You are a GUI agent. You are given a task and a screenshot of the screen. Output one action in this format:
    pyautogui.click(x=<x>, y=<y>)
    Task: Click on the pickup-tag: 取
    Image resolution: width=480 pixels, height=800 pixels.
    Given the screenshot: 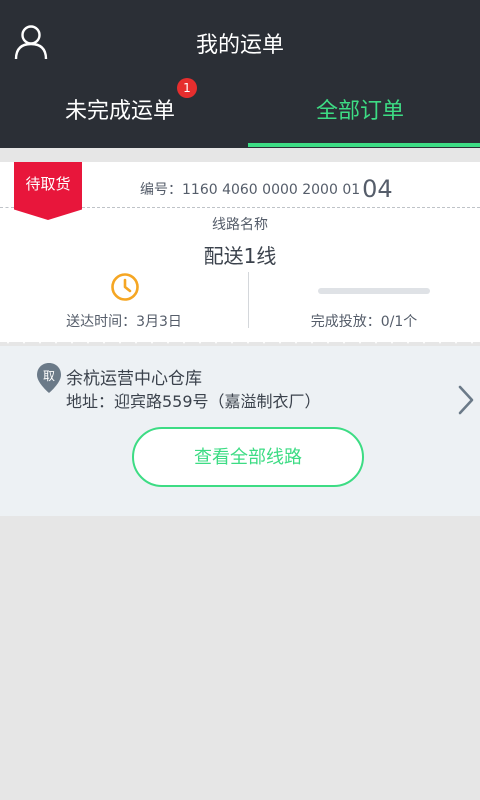 What is the action you would take?
    pyautogui.click(x=49, y=376)
    